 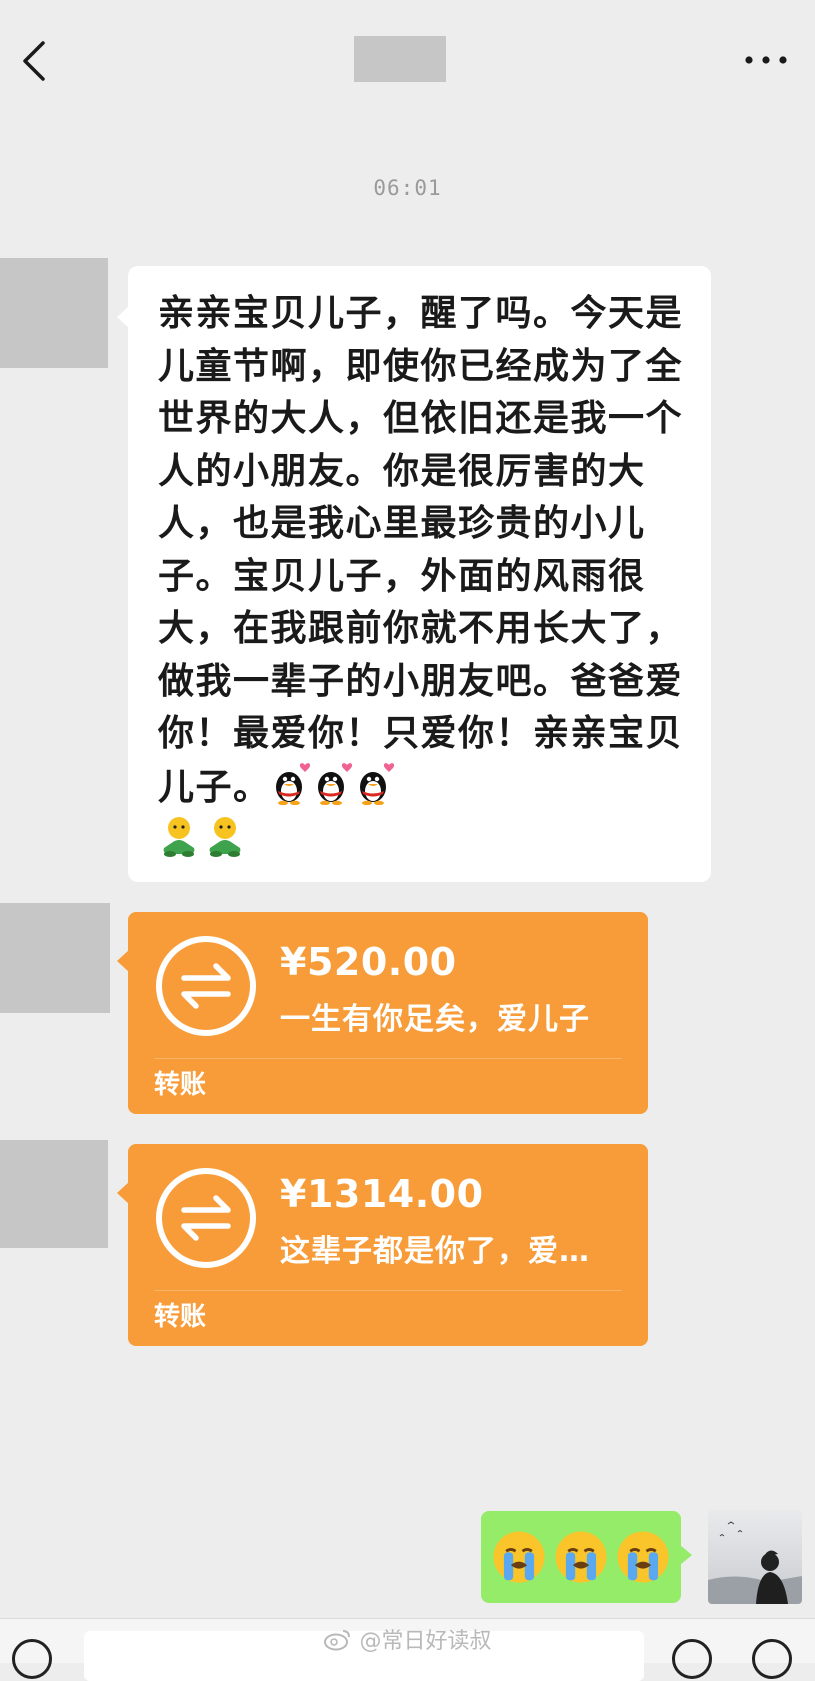 What do you see at coordinates (435, 1019) in the screenshot?
I see `transfer-note: 一生有你足矣，爱儿子` at bounding box center [435, 1019].